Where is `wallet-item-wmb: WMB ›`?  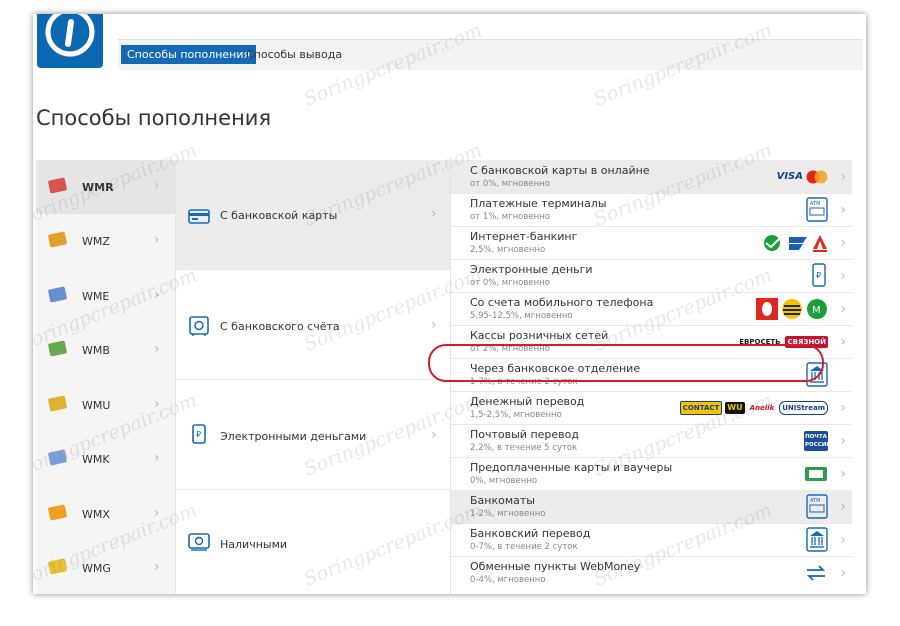
wallet-item-wmb: WMB › is located at coordinates (105, 350).